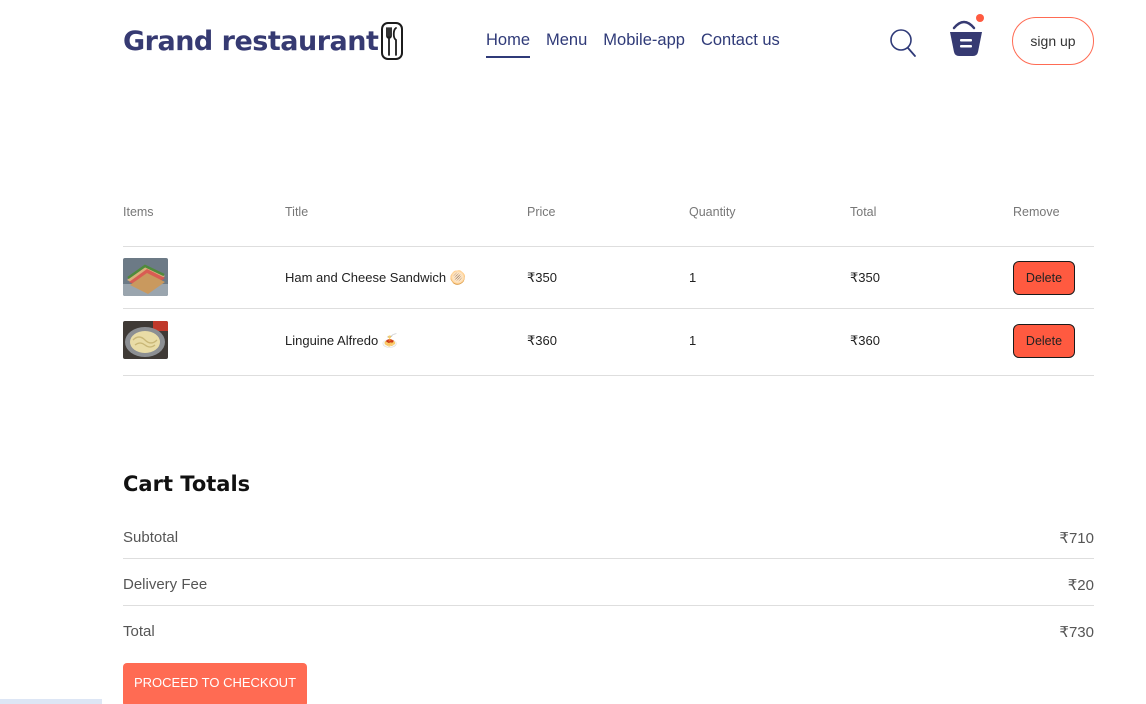 This screenshot has width=1146, height=704. I want to click on subtotal-value: ₹710, so click(1076, 538).